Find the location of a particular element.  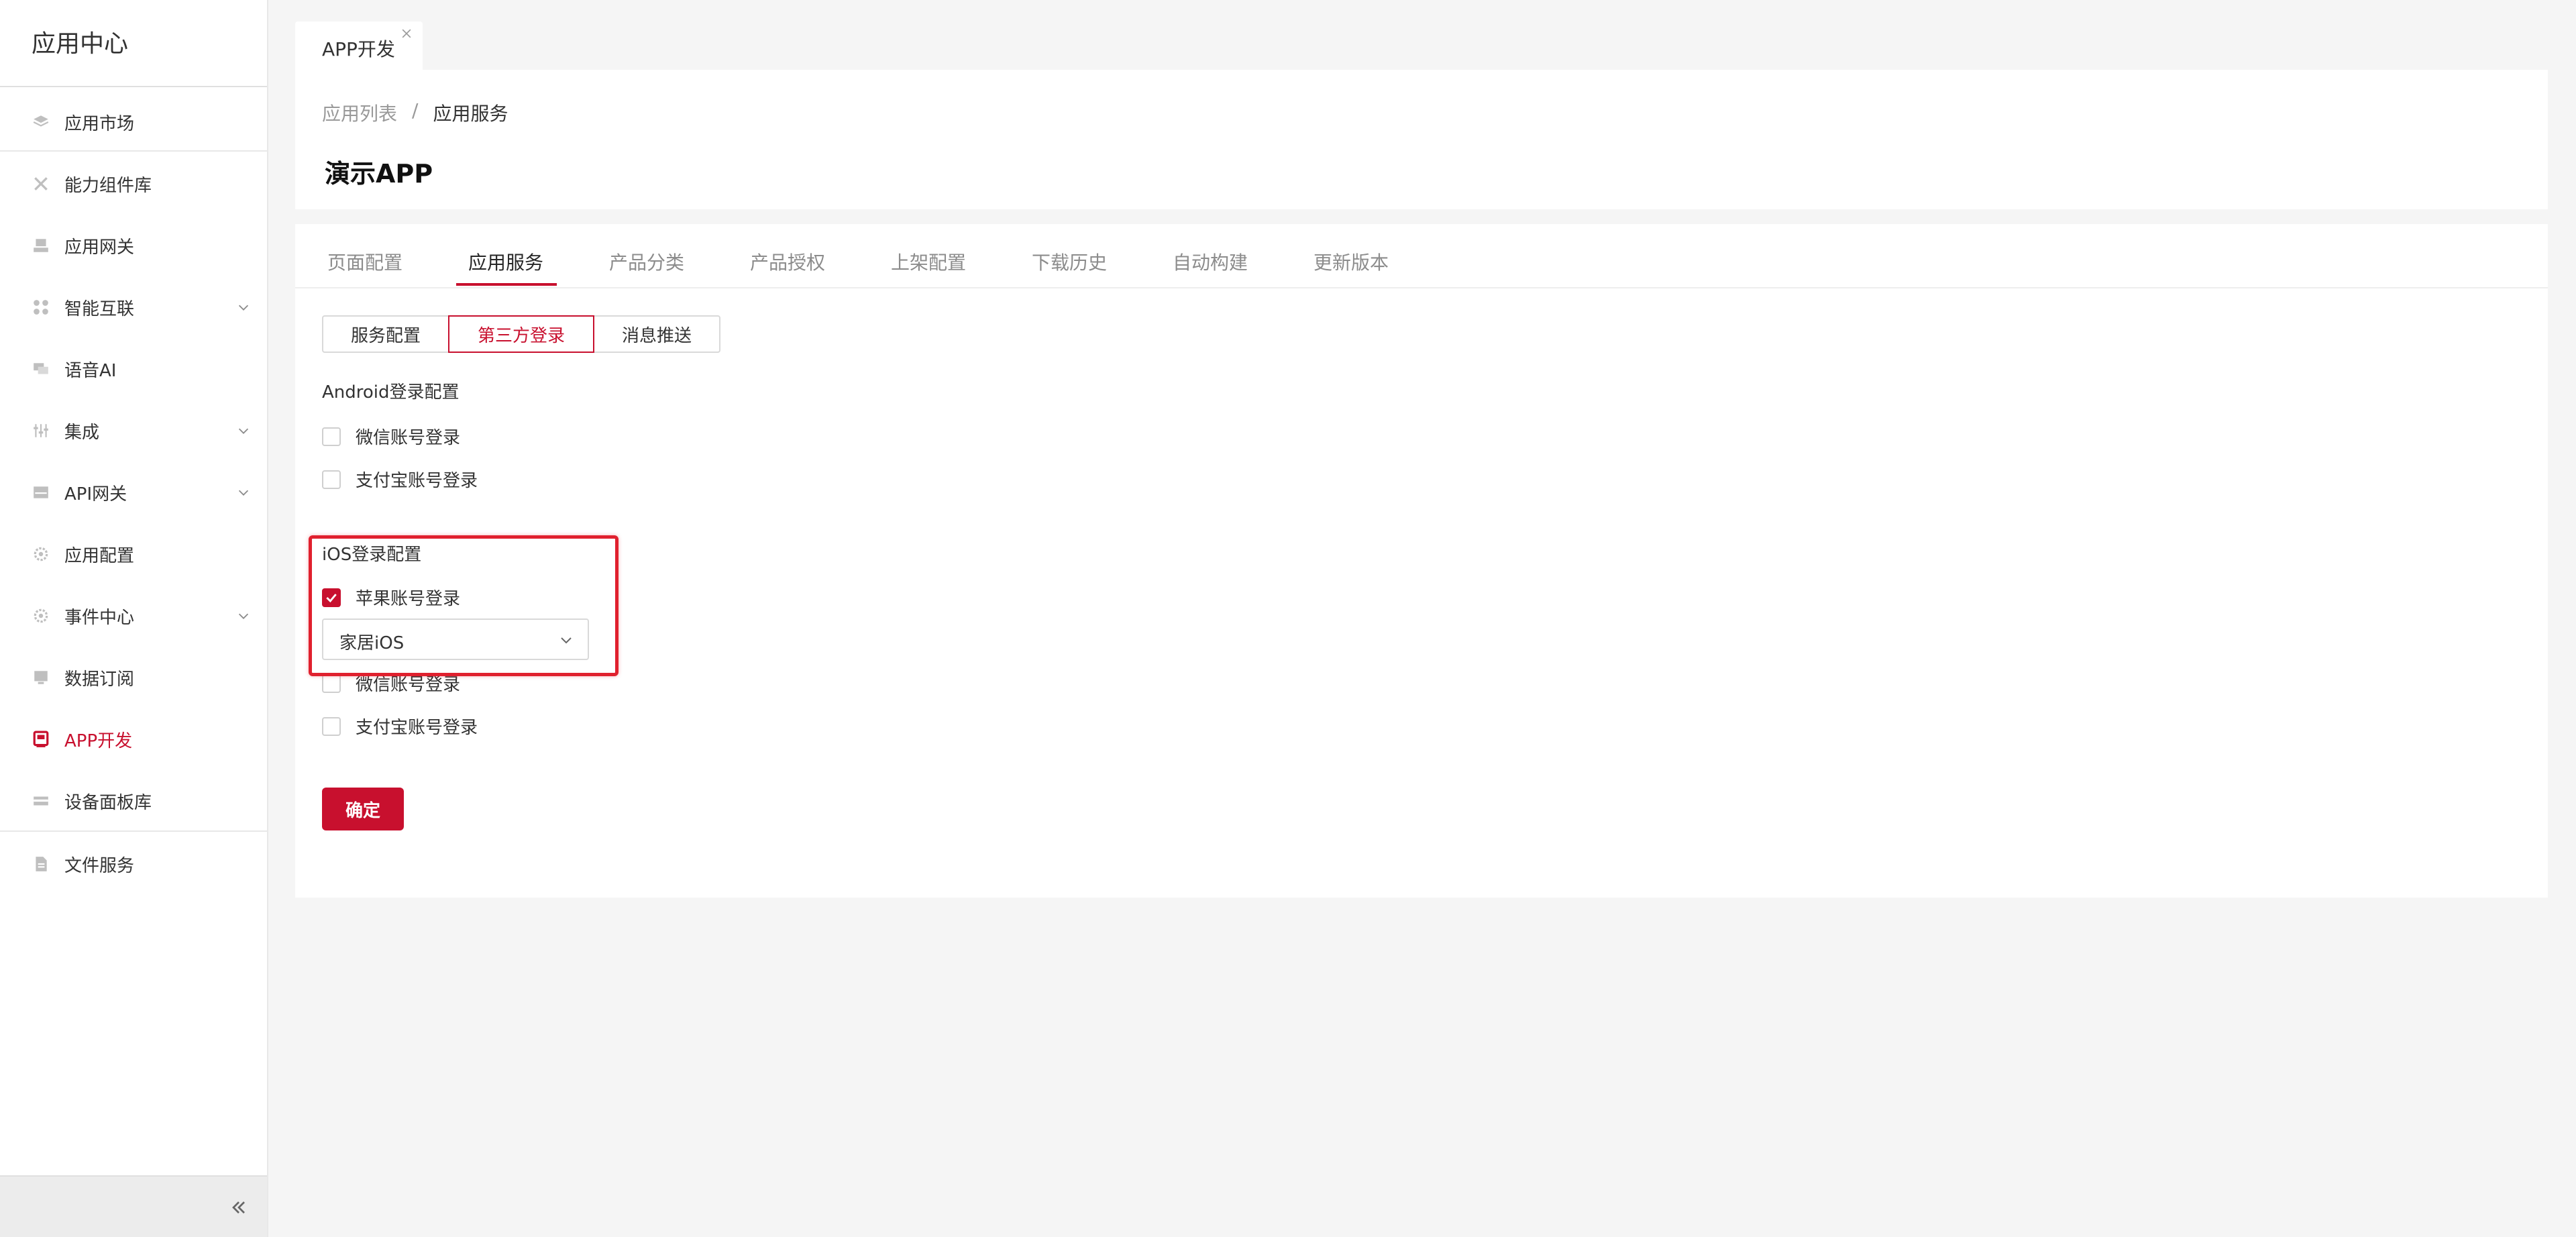

page-header: 应用列表 / 应用服务 演示APP is located at coordinates (1421, 139).